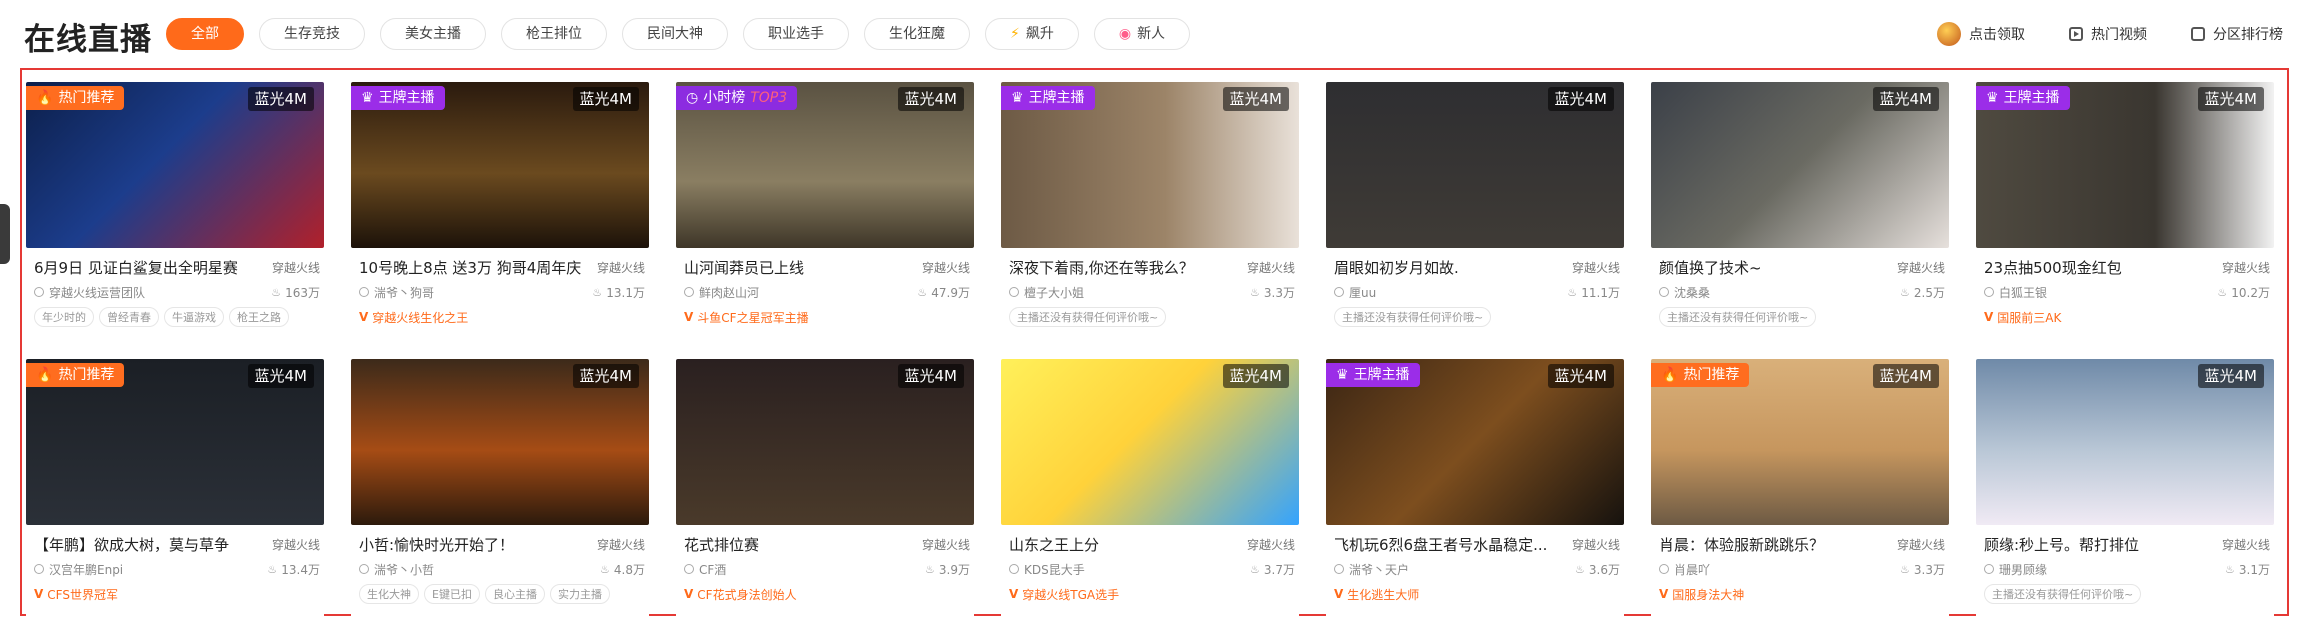  Describe the element at coordinates (2108, 34) in the screenshot. I see `hot-videos-link: 热门视频` at that location.